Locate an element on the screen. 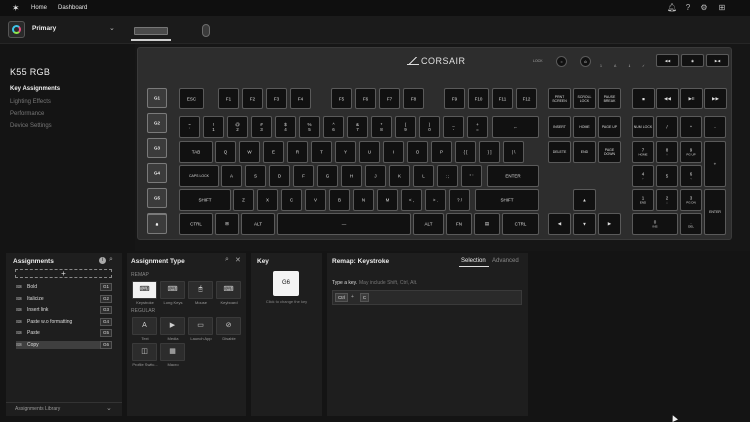 The image size is (750, 422). key-d: D is located at coordinates (279, 176).